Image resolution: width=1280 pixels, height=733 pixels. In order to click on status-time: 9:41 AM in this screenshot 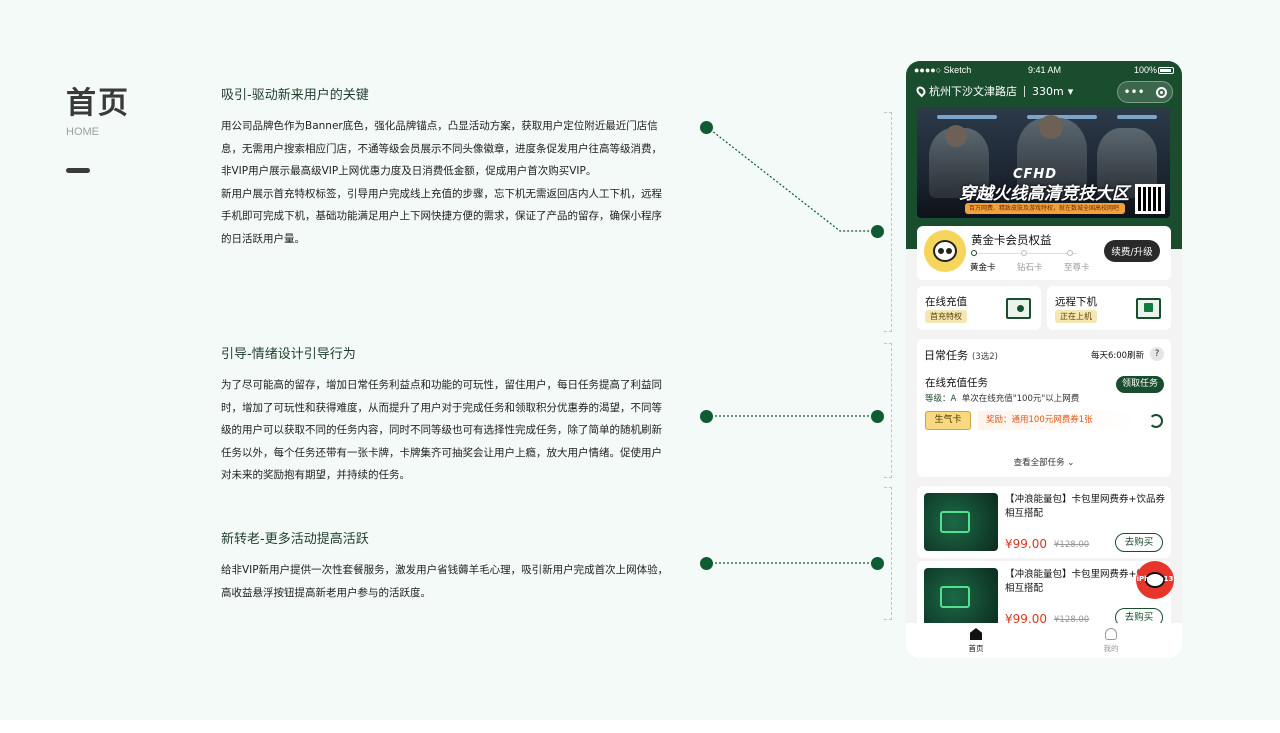, I will do `click(1045, 70)`.